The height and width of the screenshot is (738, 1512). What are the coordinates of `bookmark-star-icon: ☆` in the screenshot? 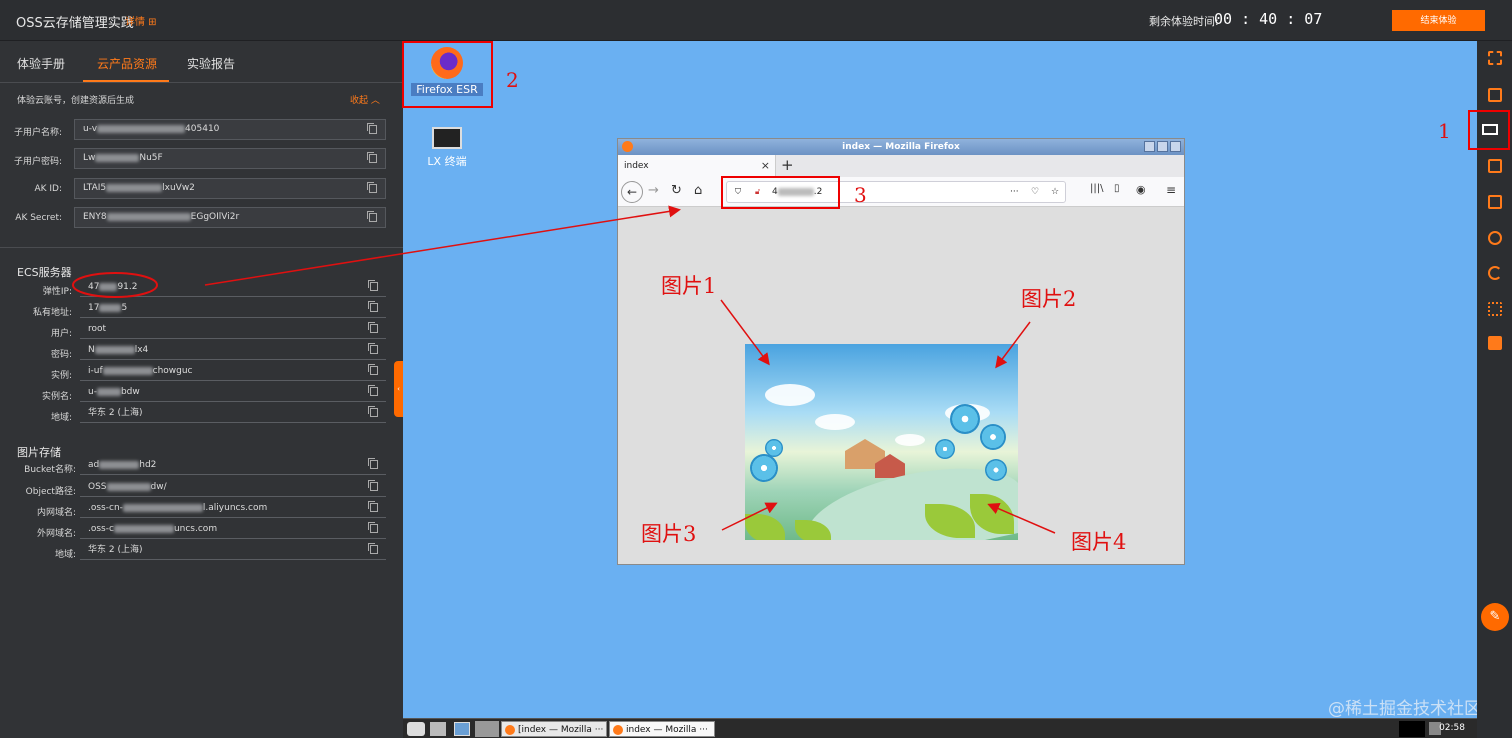 It's located at (1055, 192).